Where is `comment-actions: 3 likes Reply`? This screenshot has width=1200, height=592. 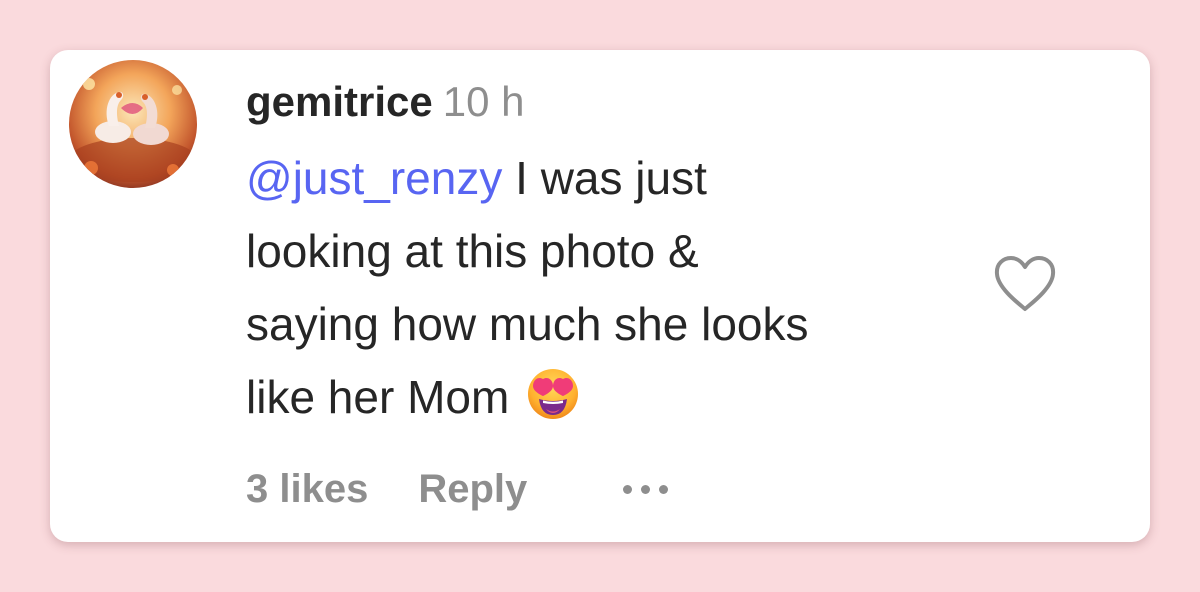
comment-actions: 3 likes Reply is located at coordinates (457, 489).